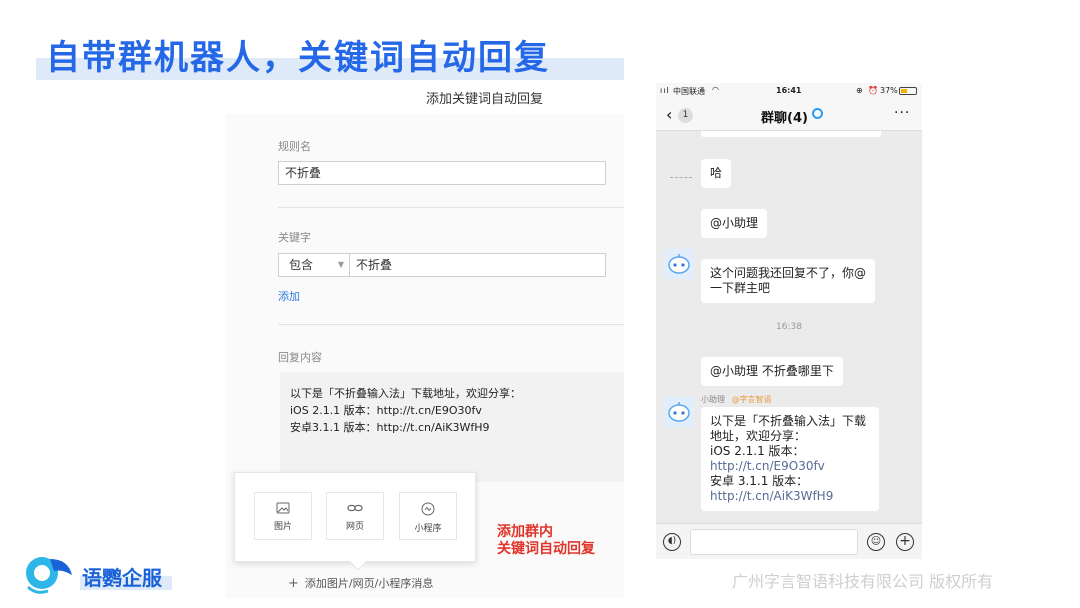 The width and height of the screenshot is (1080, 608). I want to click on alarm-icon: ⊕, so click(859, 90).